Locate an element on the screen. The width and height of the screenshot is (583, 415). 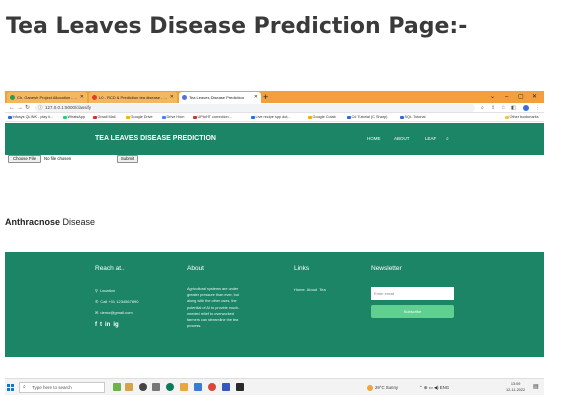
folder-icon is located at coordinates (507, 117).